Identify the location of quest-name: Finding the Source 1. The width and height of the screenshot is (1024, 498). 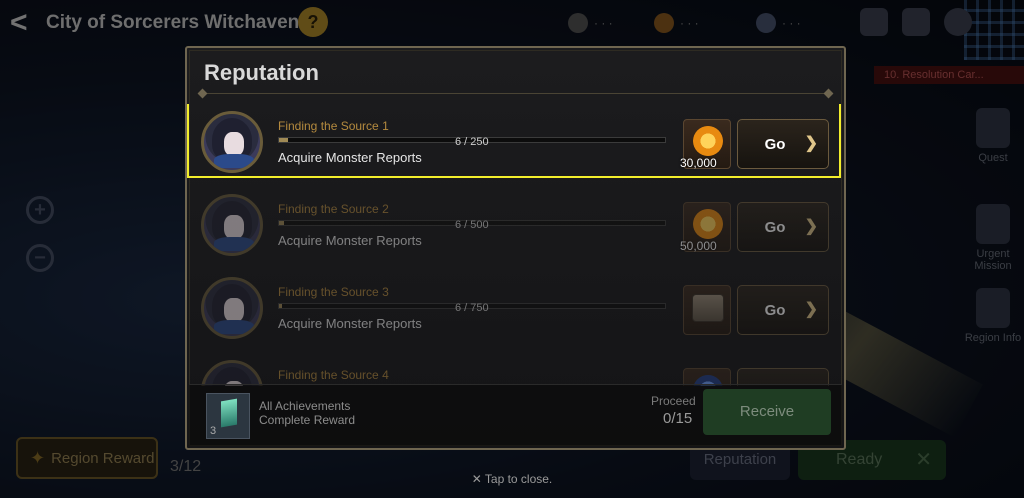
(333, 126).